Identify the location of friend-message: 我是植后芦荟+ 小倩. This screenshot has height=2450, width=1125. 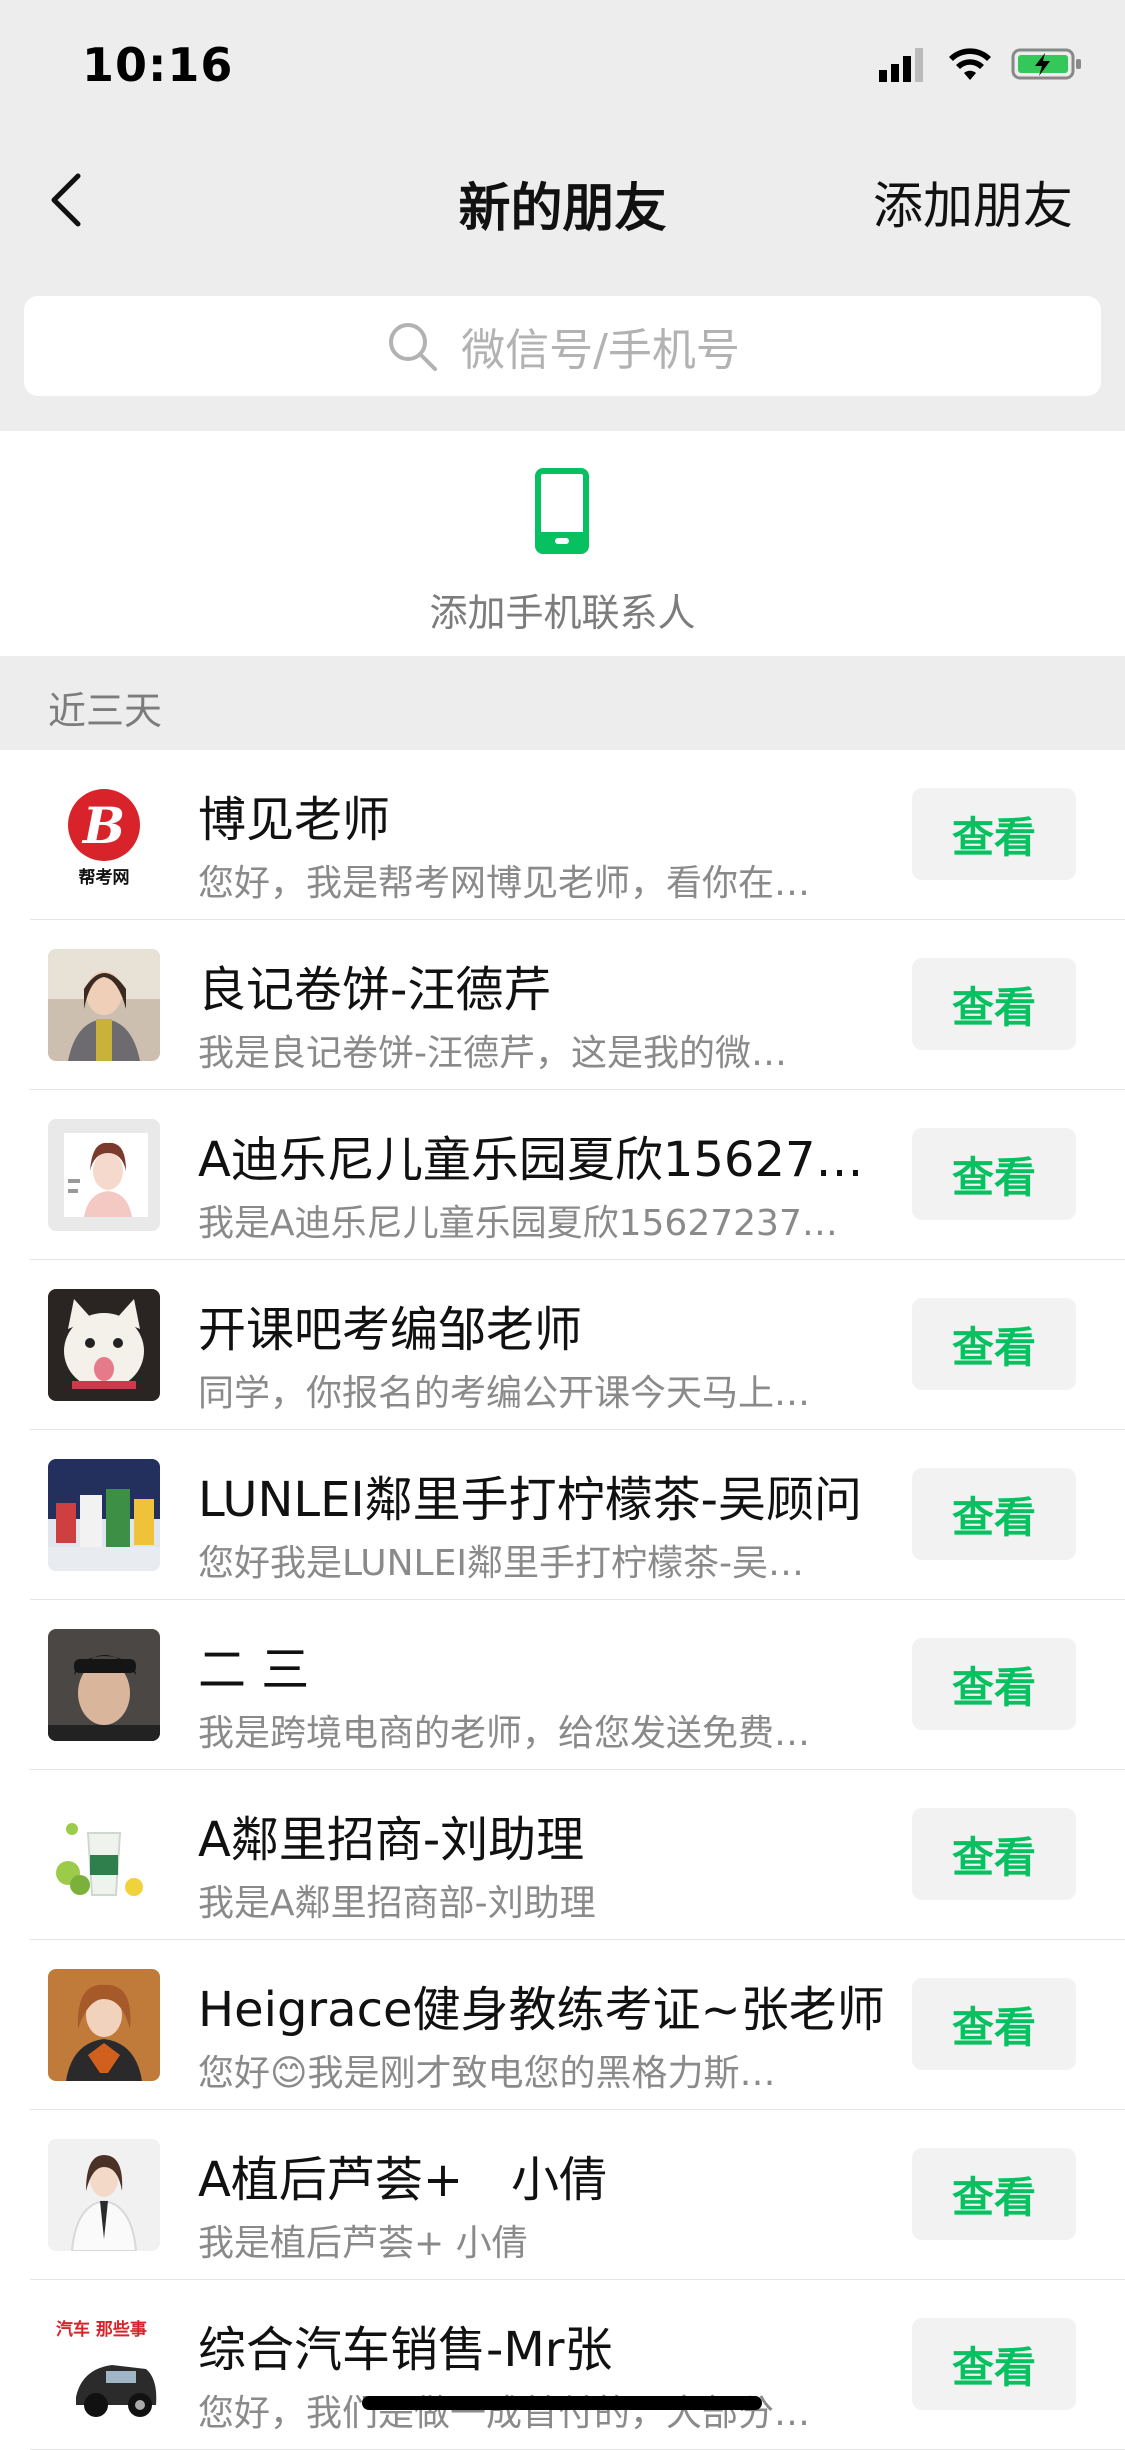
(363, 2243).